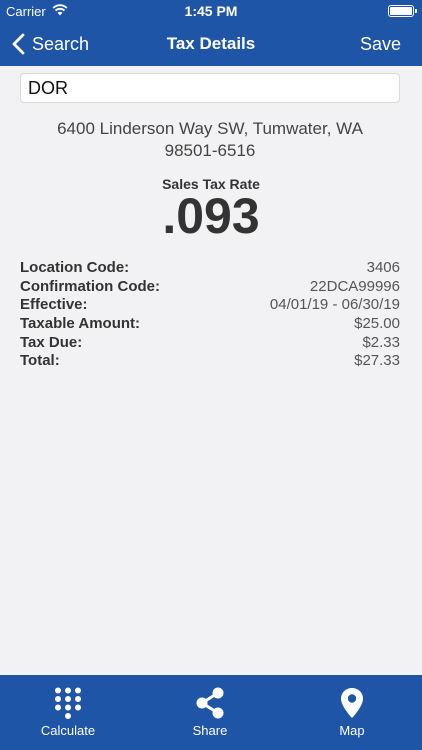 The height and width of the screenshot is (750, 422). What do you see at coordinates (352, 703) in the screenshot?
I see `map-pin-icon` at bounding box center [352, 703].